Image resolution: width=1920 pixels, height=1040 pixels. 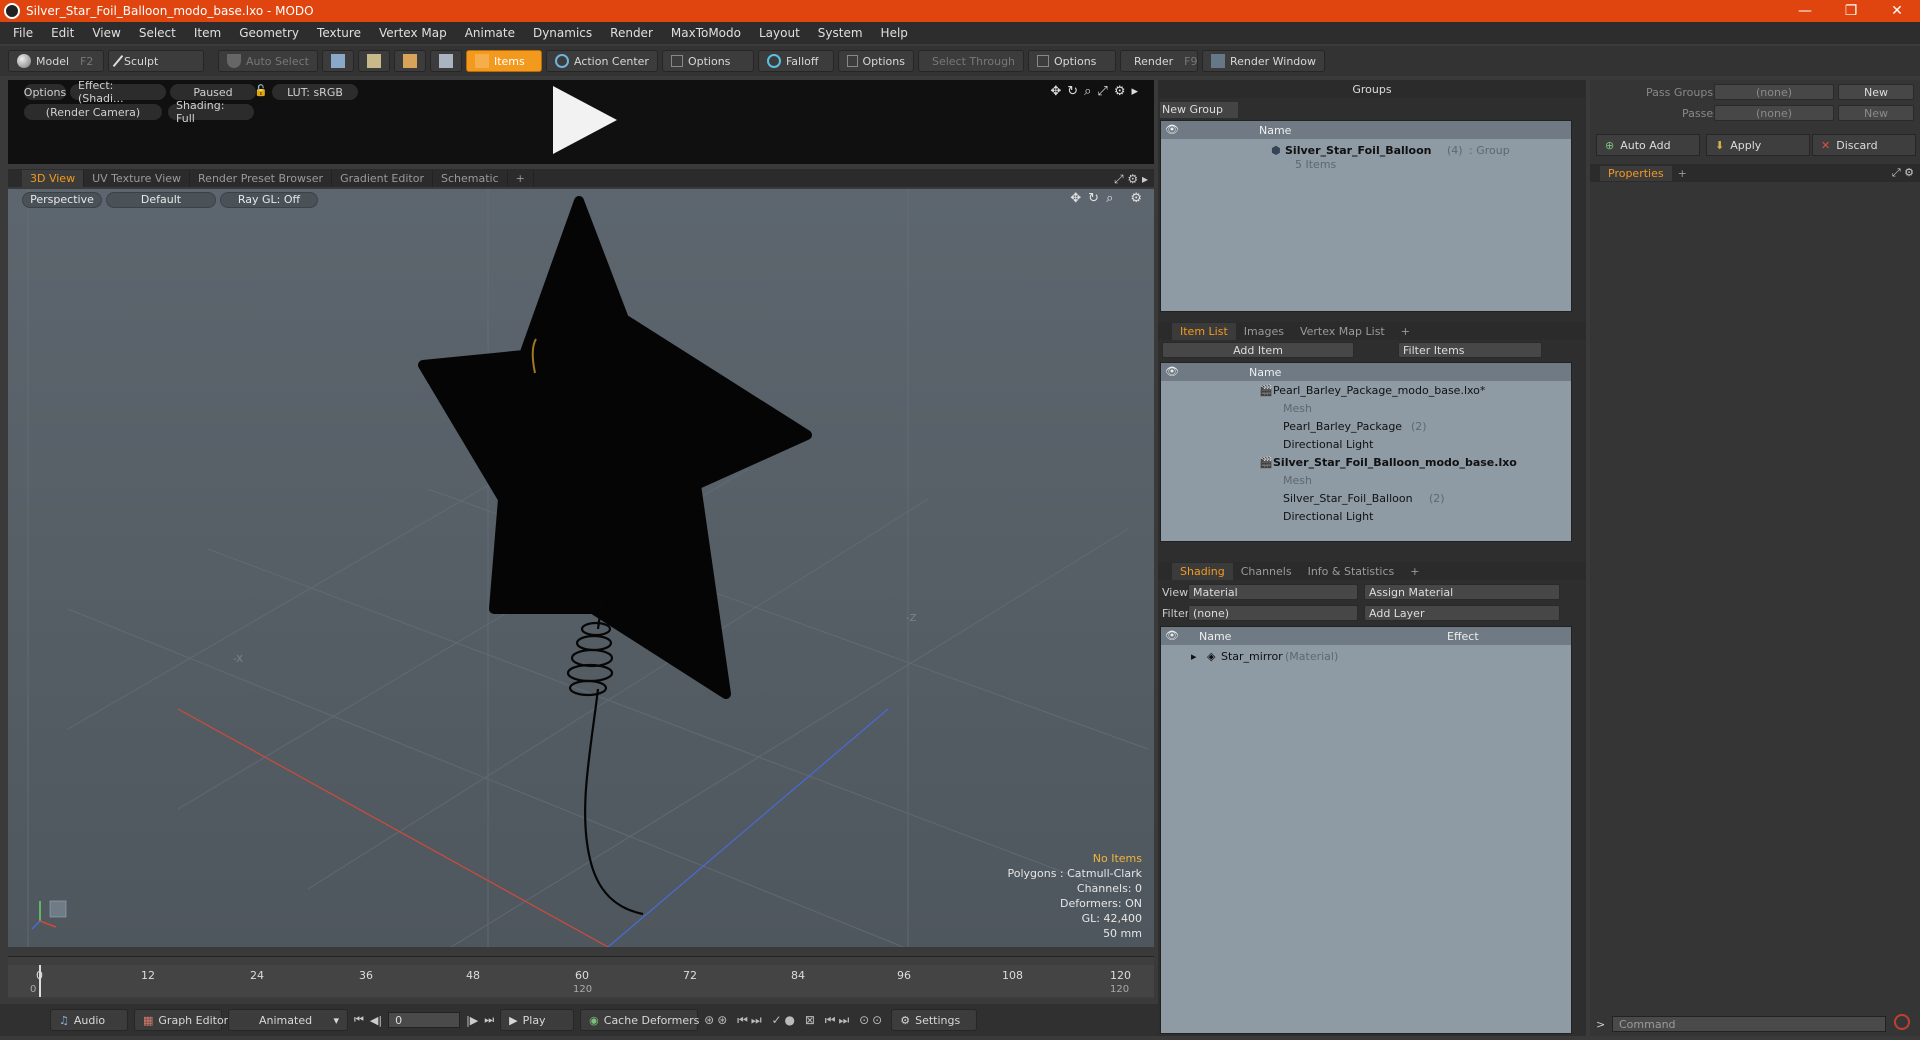 I want to click on expand-icon: ⤢ ⚙ ▸, so click(x=1131, y=179).